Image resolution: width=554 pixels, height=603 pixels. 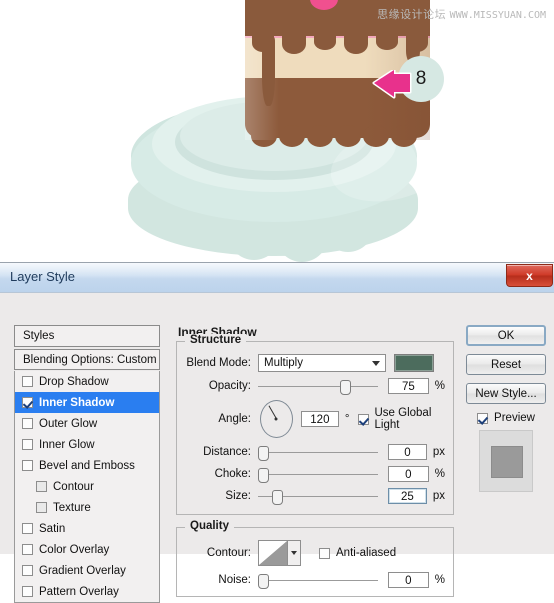 I want to click on structure-legend: Structure, so click(x=216, y=340).